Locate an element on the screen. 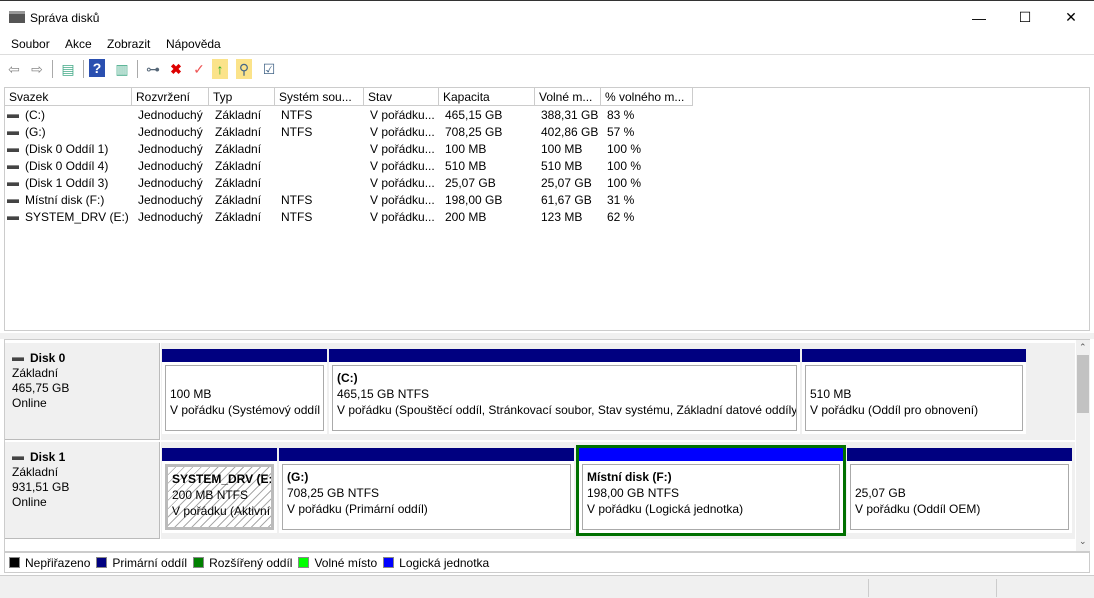 Image resolution: width=1094 pixels, height=598 pixels. maximize-button: ☐ is located at coordinates (1025, 17).